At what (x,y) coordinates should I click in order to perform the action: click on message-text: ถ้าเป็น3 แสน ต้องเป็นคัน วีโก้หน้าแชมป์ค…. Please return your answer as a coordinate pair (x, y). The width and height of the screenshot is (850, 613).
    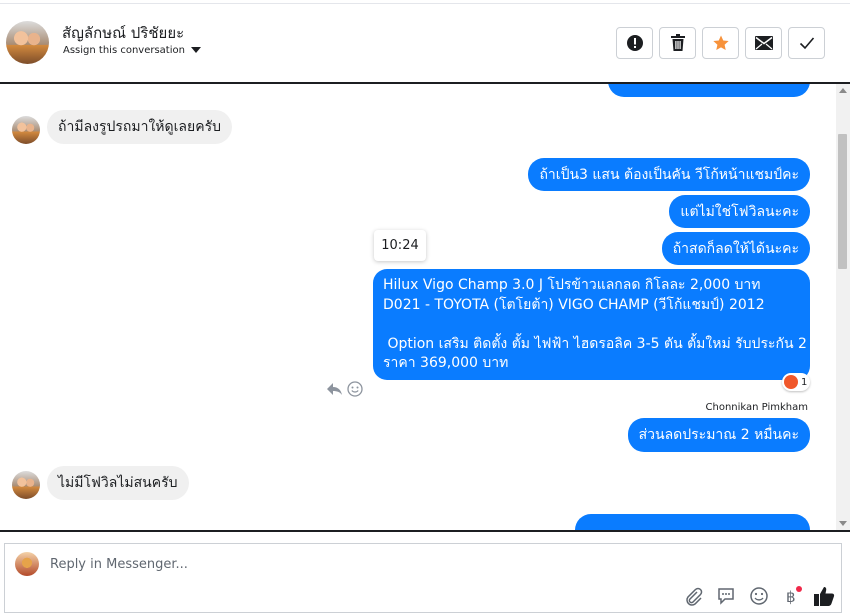
    Looking at the image, I should click on (669, 175).